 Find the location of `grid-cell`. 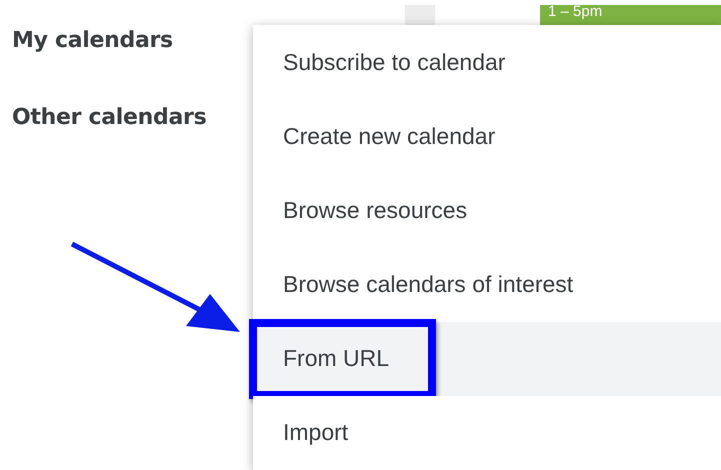

grid-cell is located at coordinates (420, 15).